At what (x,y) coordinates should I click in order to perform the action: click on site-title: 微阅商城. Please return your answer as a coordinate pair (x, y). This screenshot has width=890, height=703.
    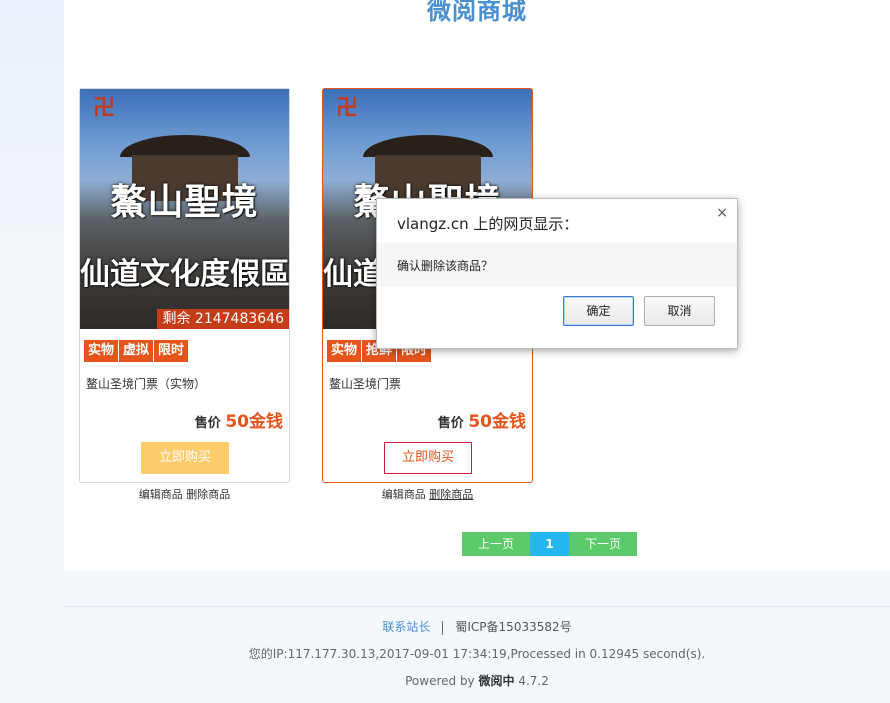
    Looking at the image, I should click on (477, 12).